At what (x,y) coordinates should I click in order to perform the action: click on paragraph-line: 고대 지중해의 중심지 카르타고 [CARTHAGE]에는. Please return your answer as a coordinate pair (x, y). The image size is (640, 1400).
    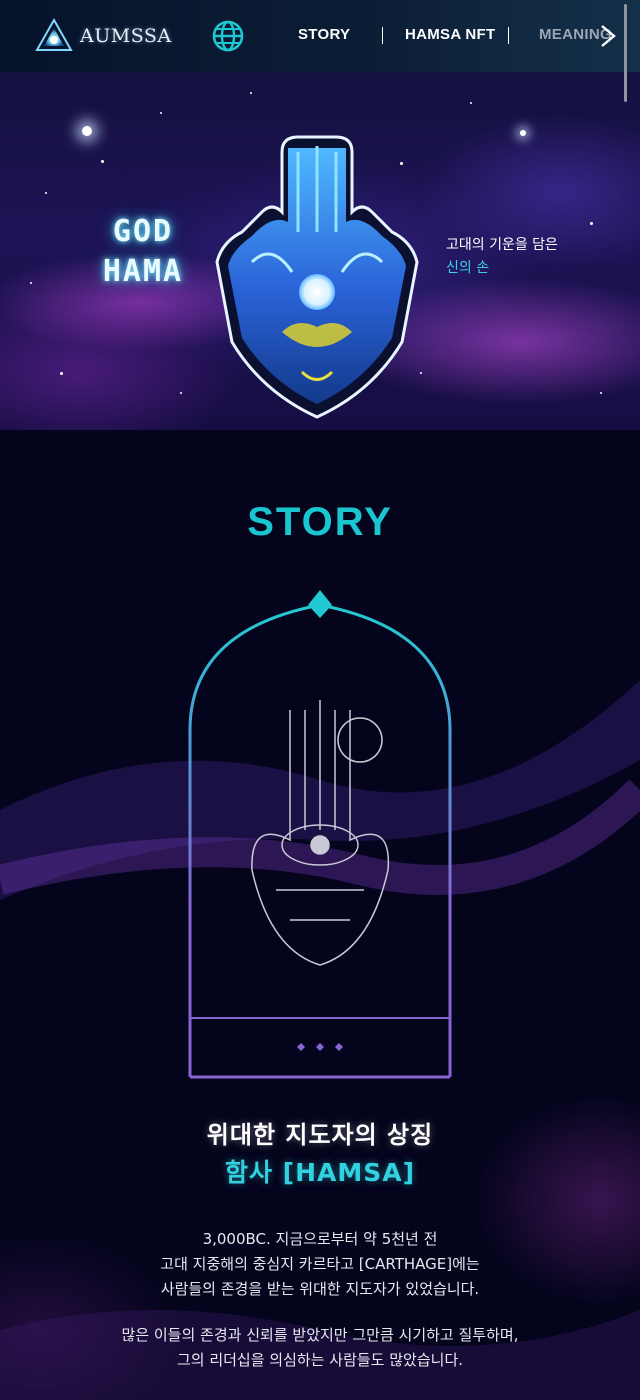
    Looking at the image, I should click on (320, 1264).